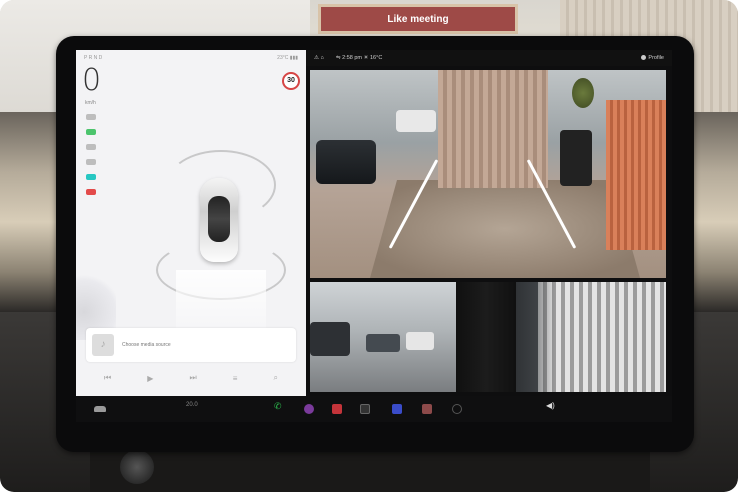  I want to click on music-note-icon: ♪, so click(103, 345).